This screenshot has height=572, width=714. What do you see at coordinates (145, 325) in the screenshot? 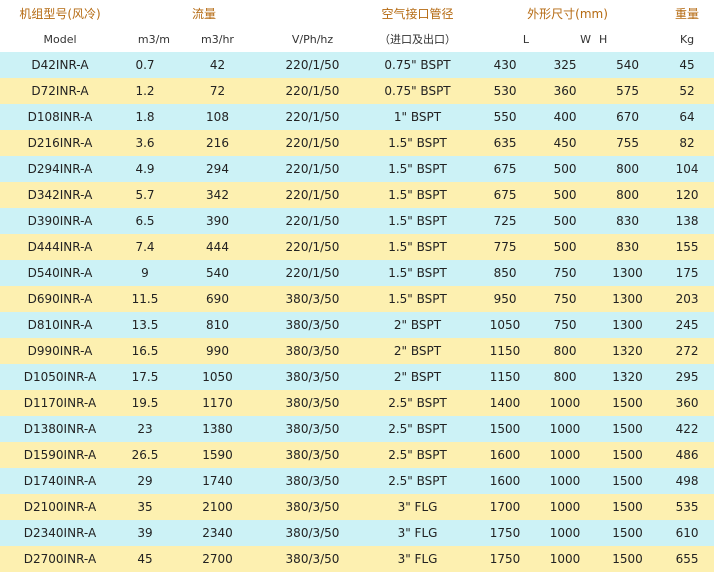
I see `flow-m3m-cell: 13.5` at bounding box center [145, 325].